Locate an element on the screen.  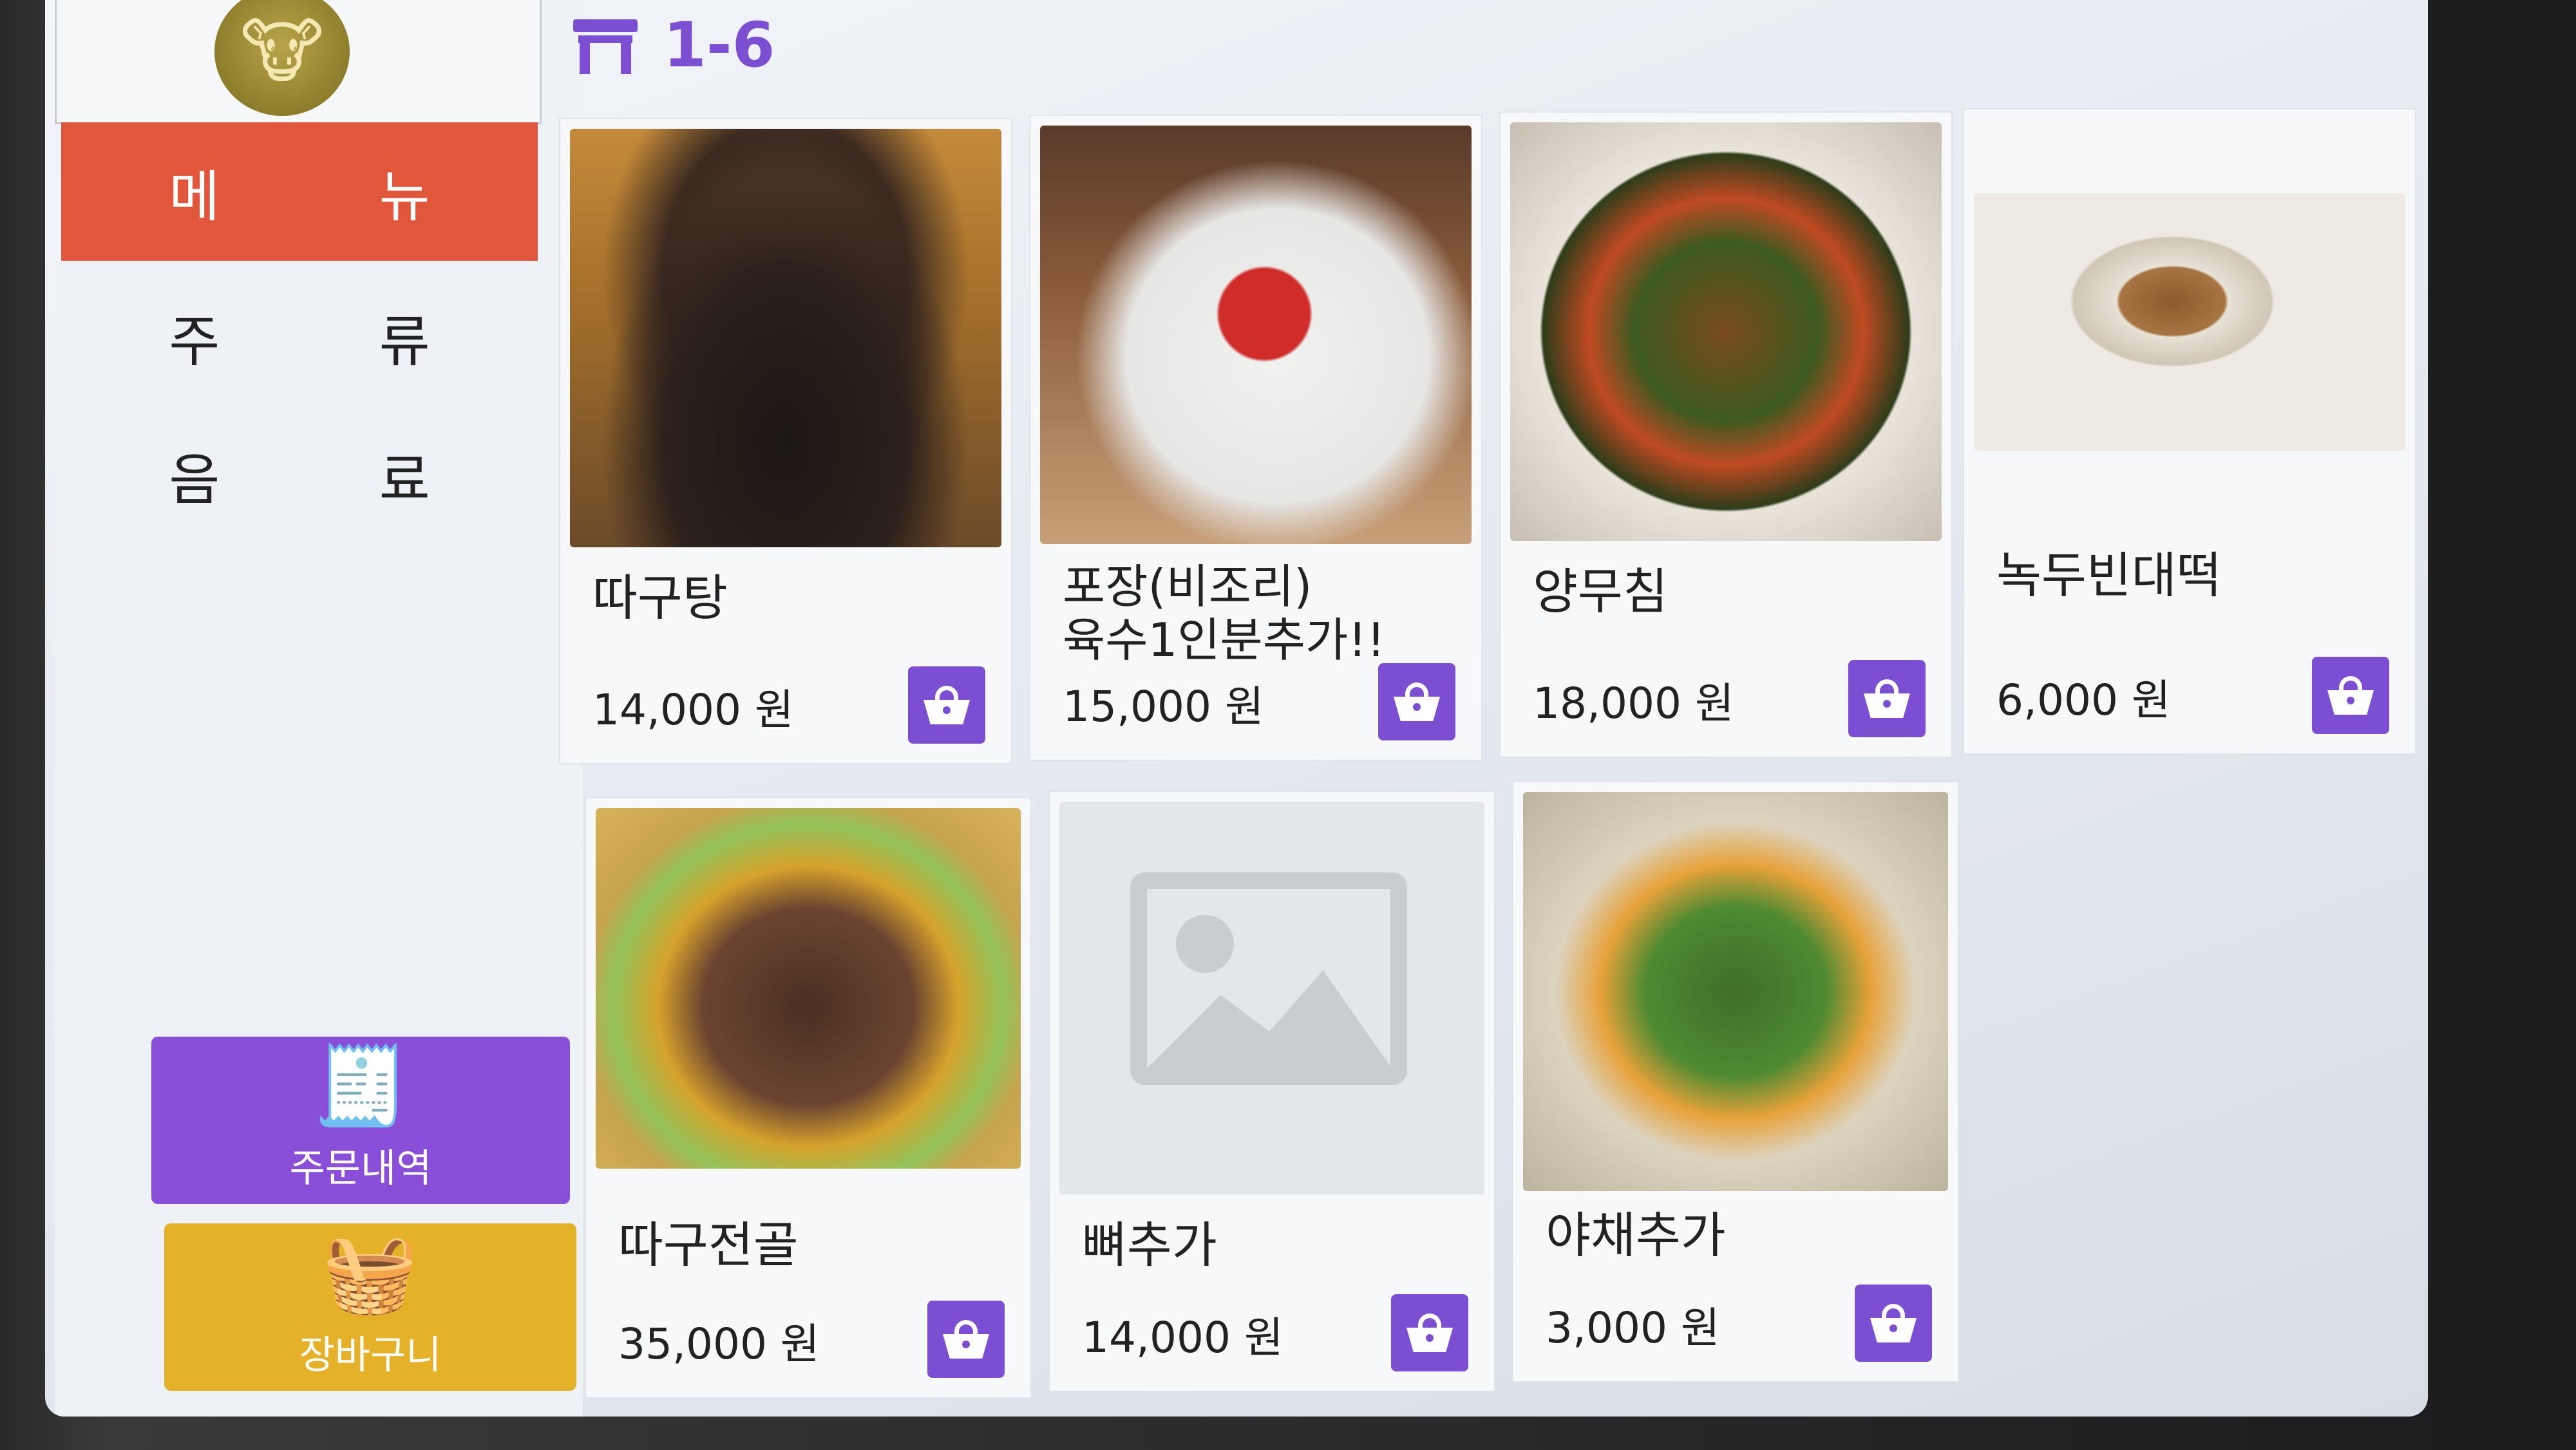
menu-name: 뼈추가 is located at coordinates (1149, 1245).